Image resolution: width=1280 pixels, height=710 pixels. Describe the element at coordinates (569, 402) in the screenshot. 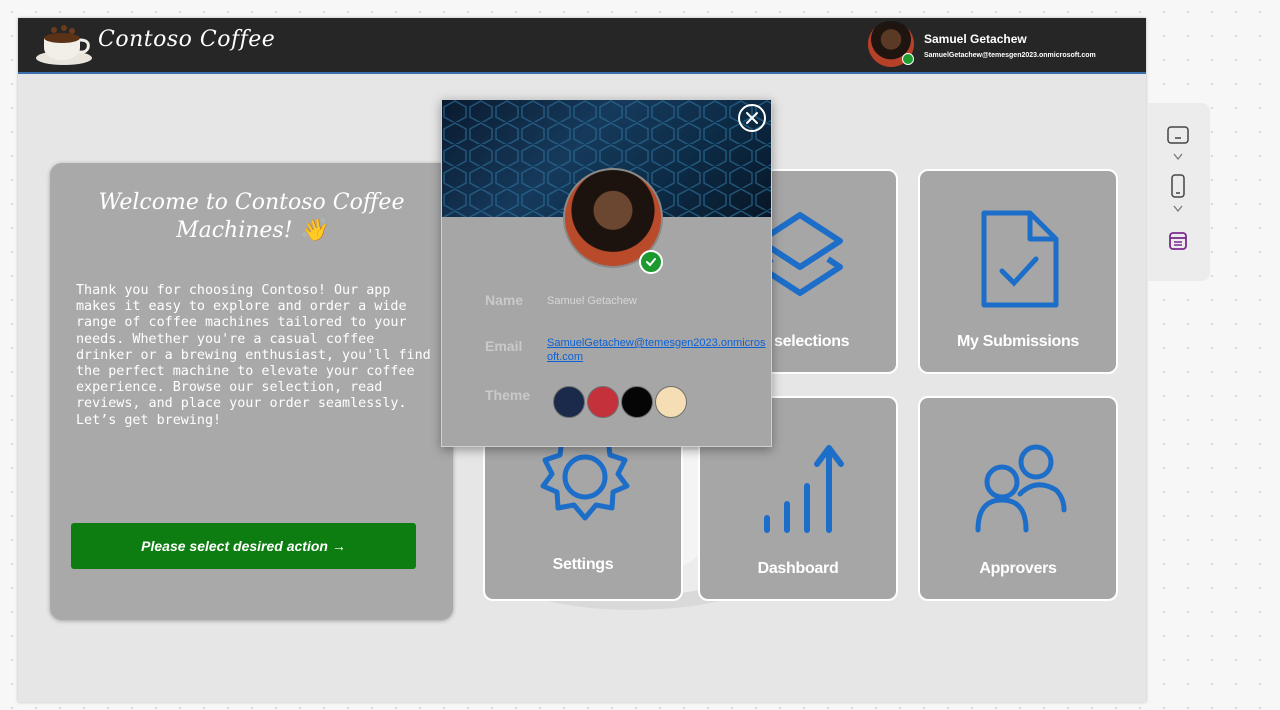

I see `theme-swatch-navy` at that location.